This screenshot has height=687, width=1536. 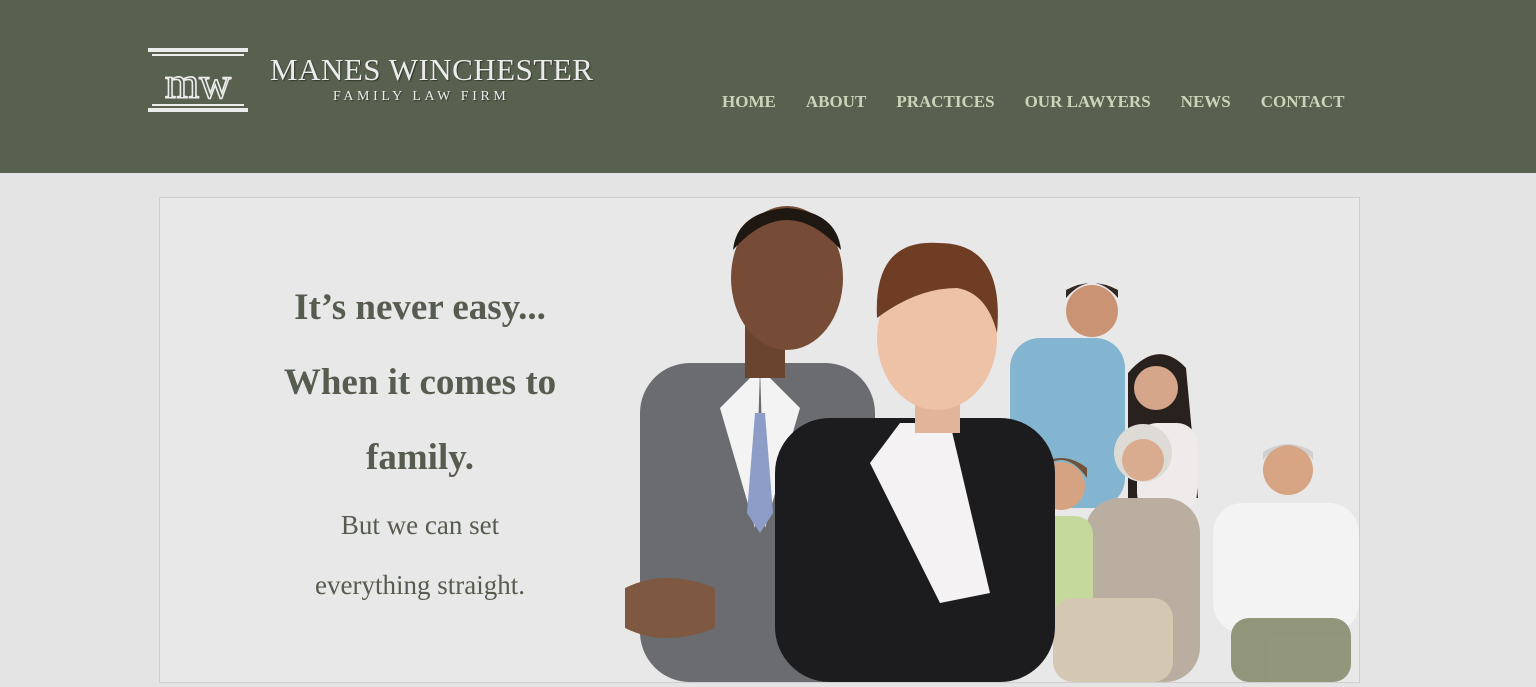 I want to click on hero-headline-line2: When it comes to, so click(x=420, y=382).